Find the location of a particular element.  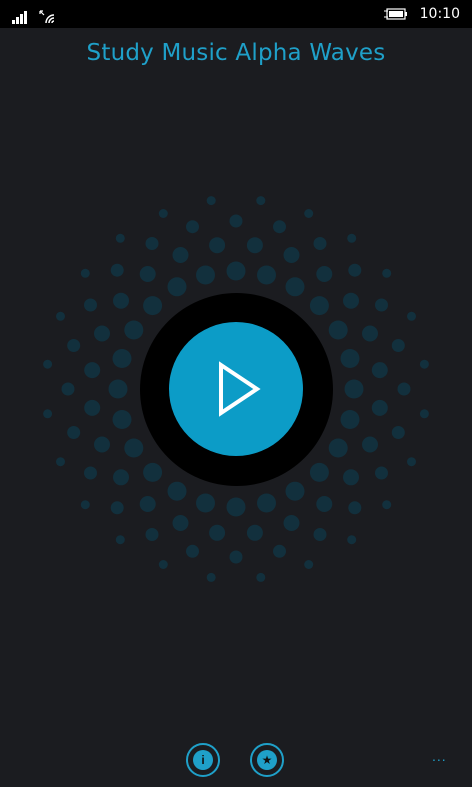

star-icon: ★ is located at coordinates (267, 760).